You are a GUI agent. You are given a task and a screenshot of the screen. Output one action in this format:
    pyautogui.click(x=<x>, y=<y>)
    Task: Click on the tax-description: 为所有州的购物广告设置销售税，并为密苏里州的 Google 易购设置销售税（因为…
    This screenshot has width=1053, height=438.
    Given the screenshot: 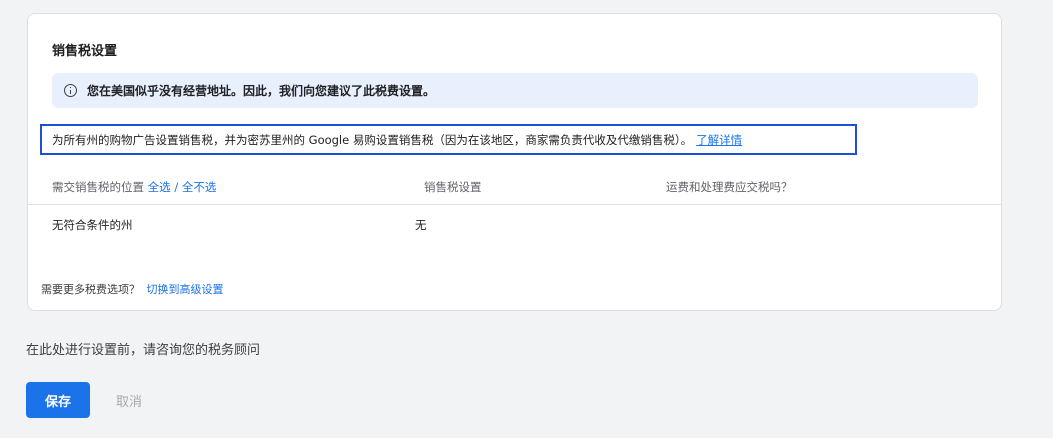 What is the action you would take?
    pyautogui.click(x=448, y=139)
    